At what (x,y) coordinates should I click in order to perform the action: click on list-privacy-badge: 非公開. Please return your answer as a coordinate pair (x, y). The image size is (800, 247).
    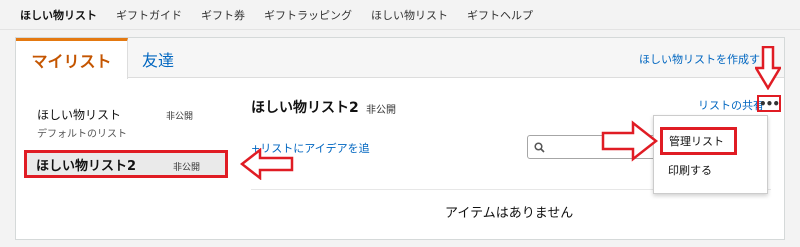
    Looking at the image, I should click on (381, 110).